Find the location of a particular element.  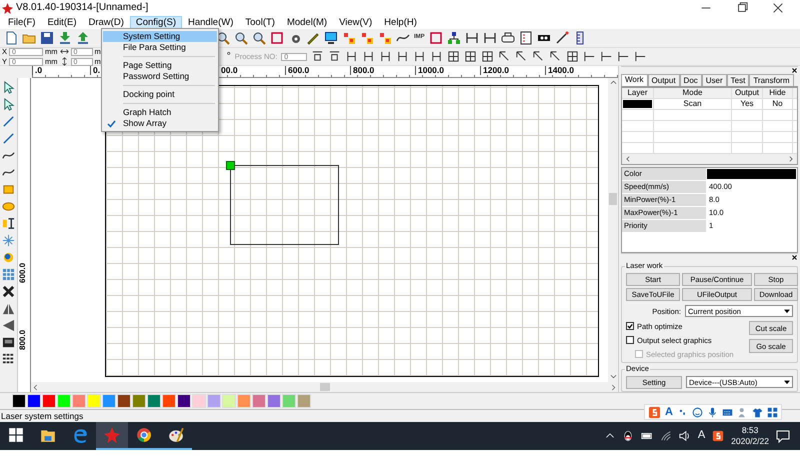

input-mode-indicator: A is located at coordinates (702, 436).